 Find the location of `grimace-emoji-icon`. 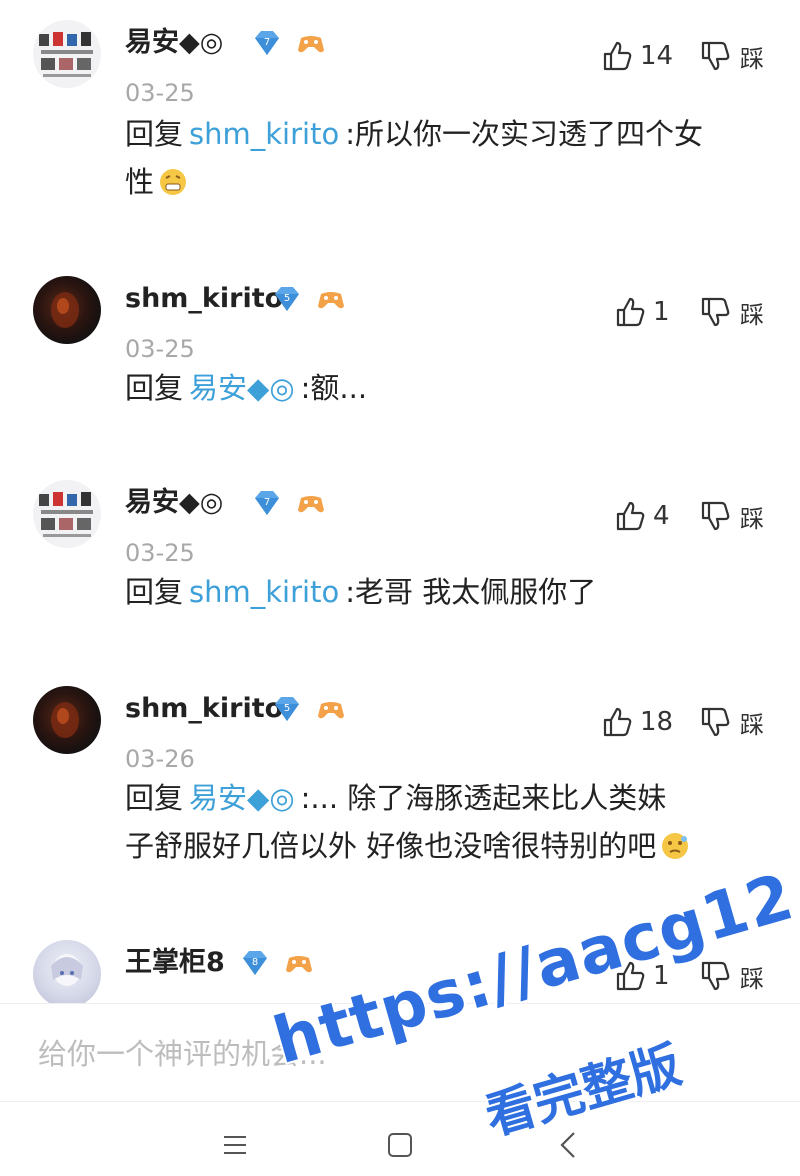

grimace-emoji-icon is located at coordinates (173, 182).